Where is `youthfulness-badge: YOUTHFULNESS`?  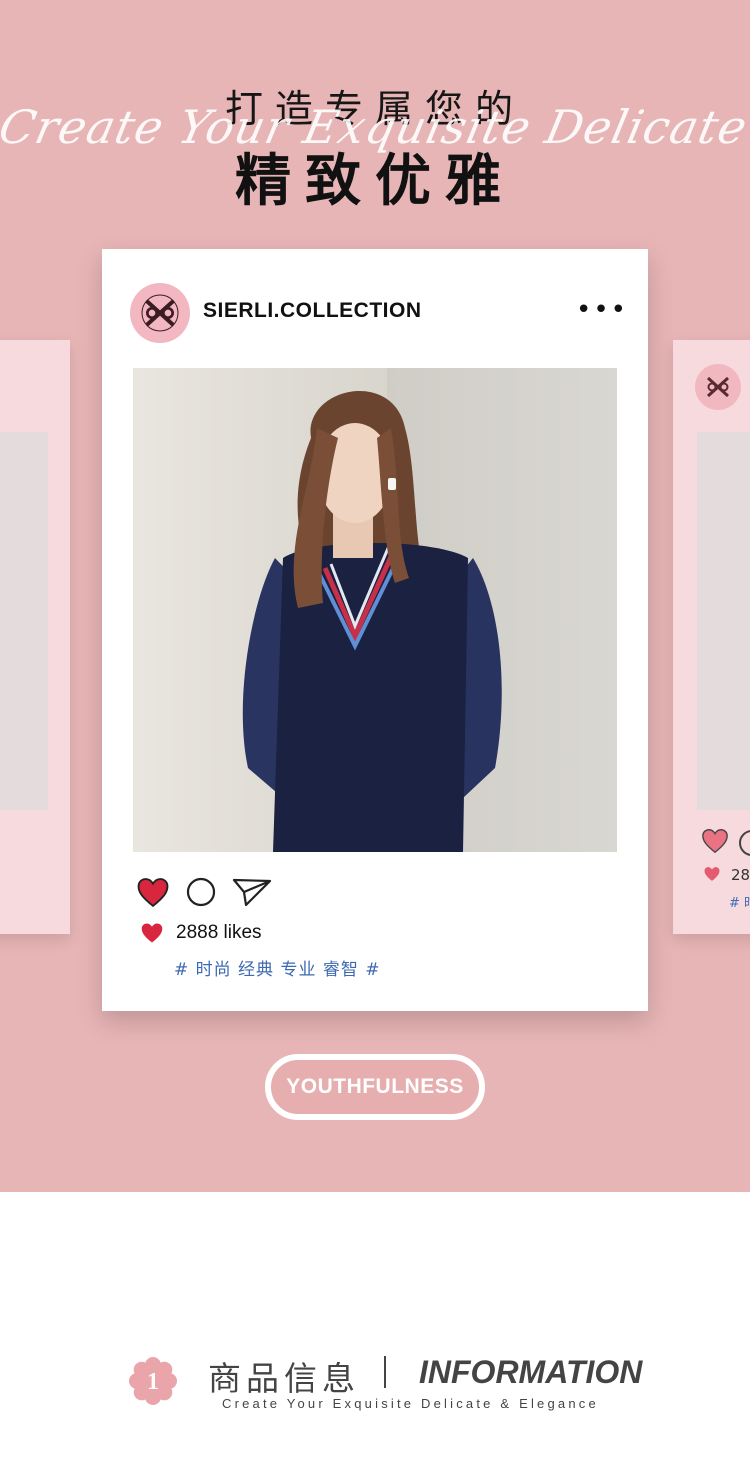
youthfulness-badge: YOUTHFULNESS is located at coordinates (375, 1087).